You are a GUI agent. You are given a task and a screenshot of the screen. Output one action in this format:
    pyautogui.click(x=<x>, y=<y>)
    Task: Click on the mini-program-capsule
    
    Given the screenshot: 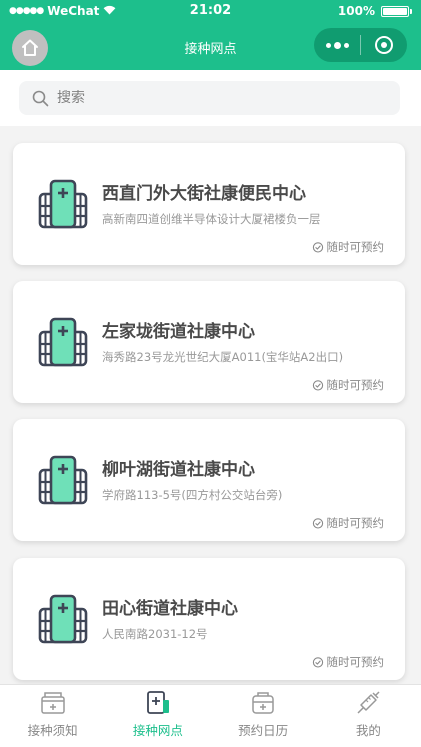 What is the action you would take?
    pyautogui.click(x=360, y=45)
    